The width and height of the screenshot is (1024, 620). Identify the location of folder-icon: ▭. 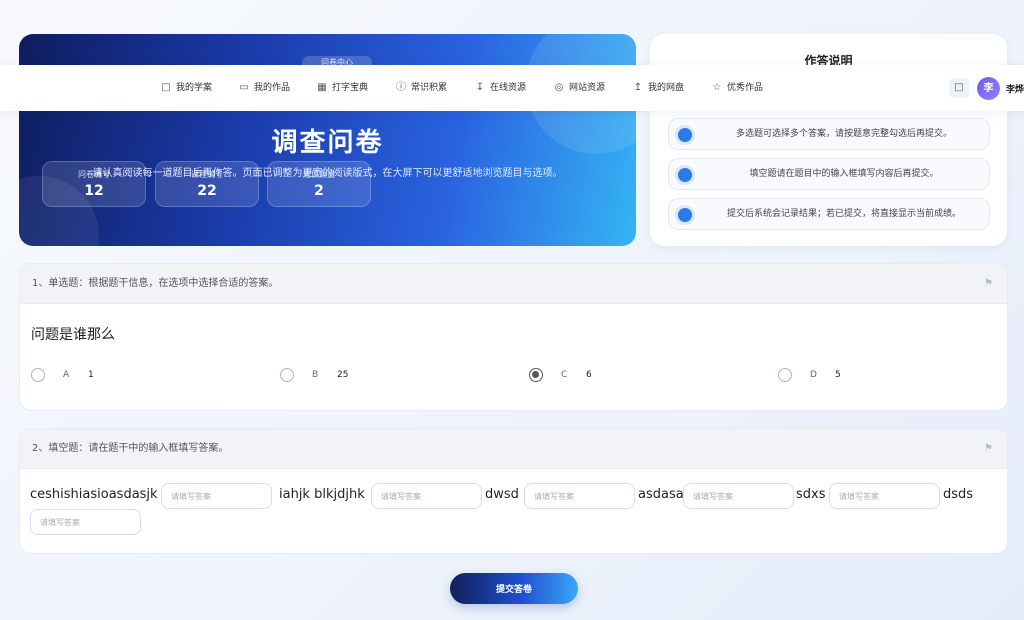
(244, 87).